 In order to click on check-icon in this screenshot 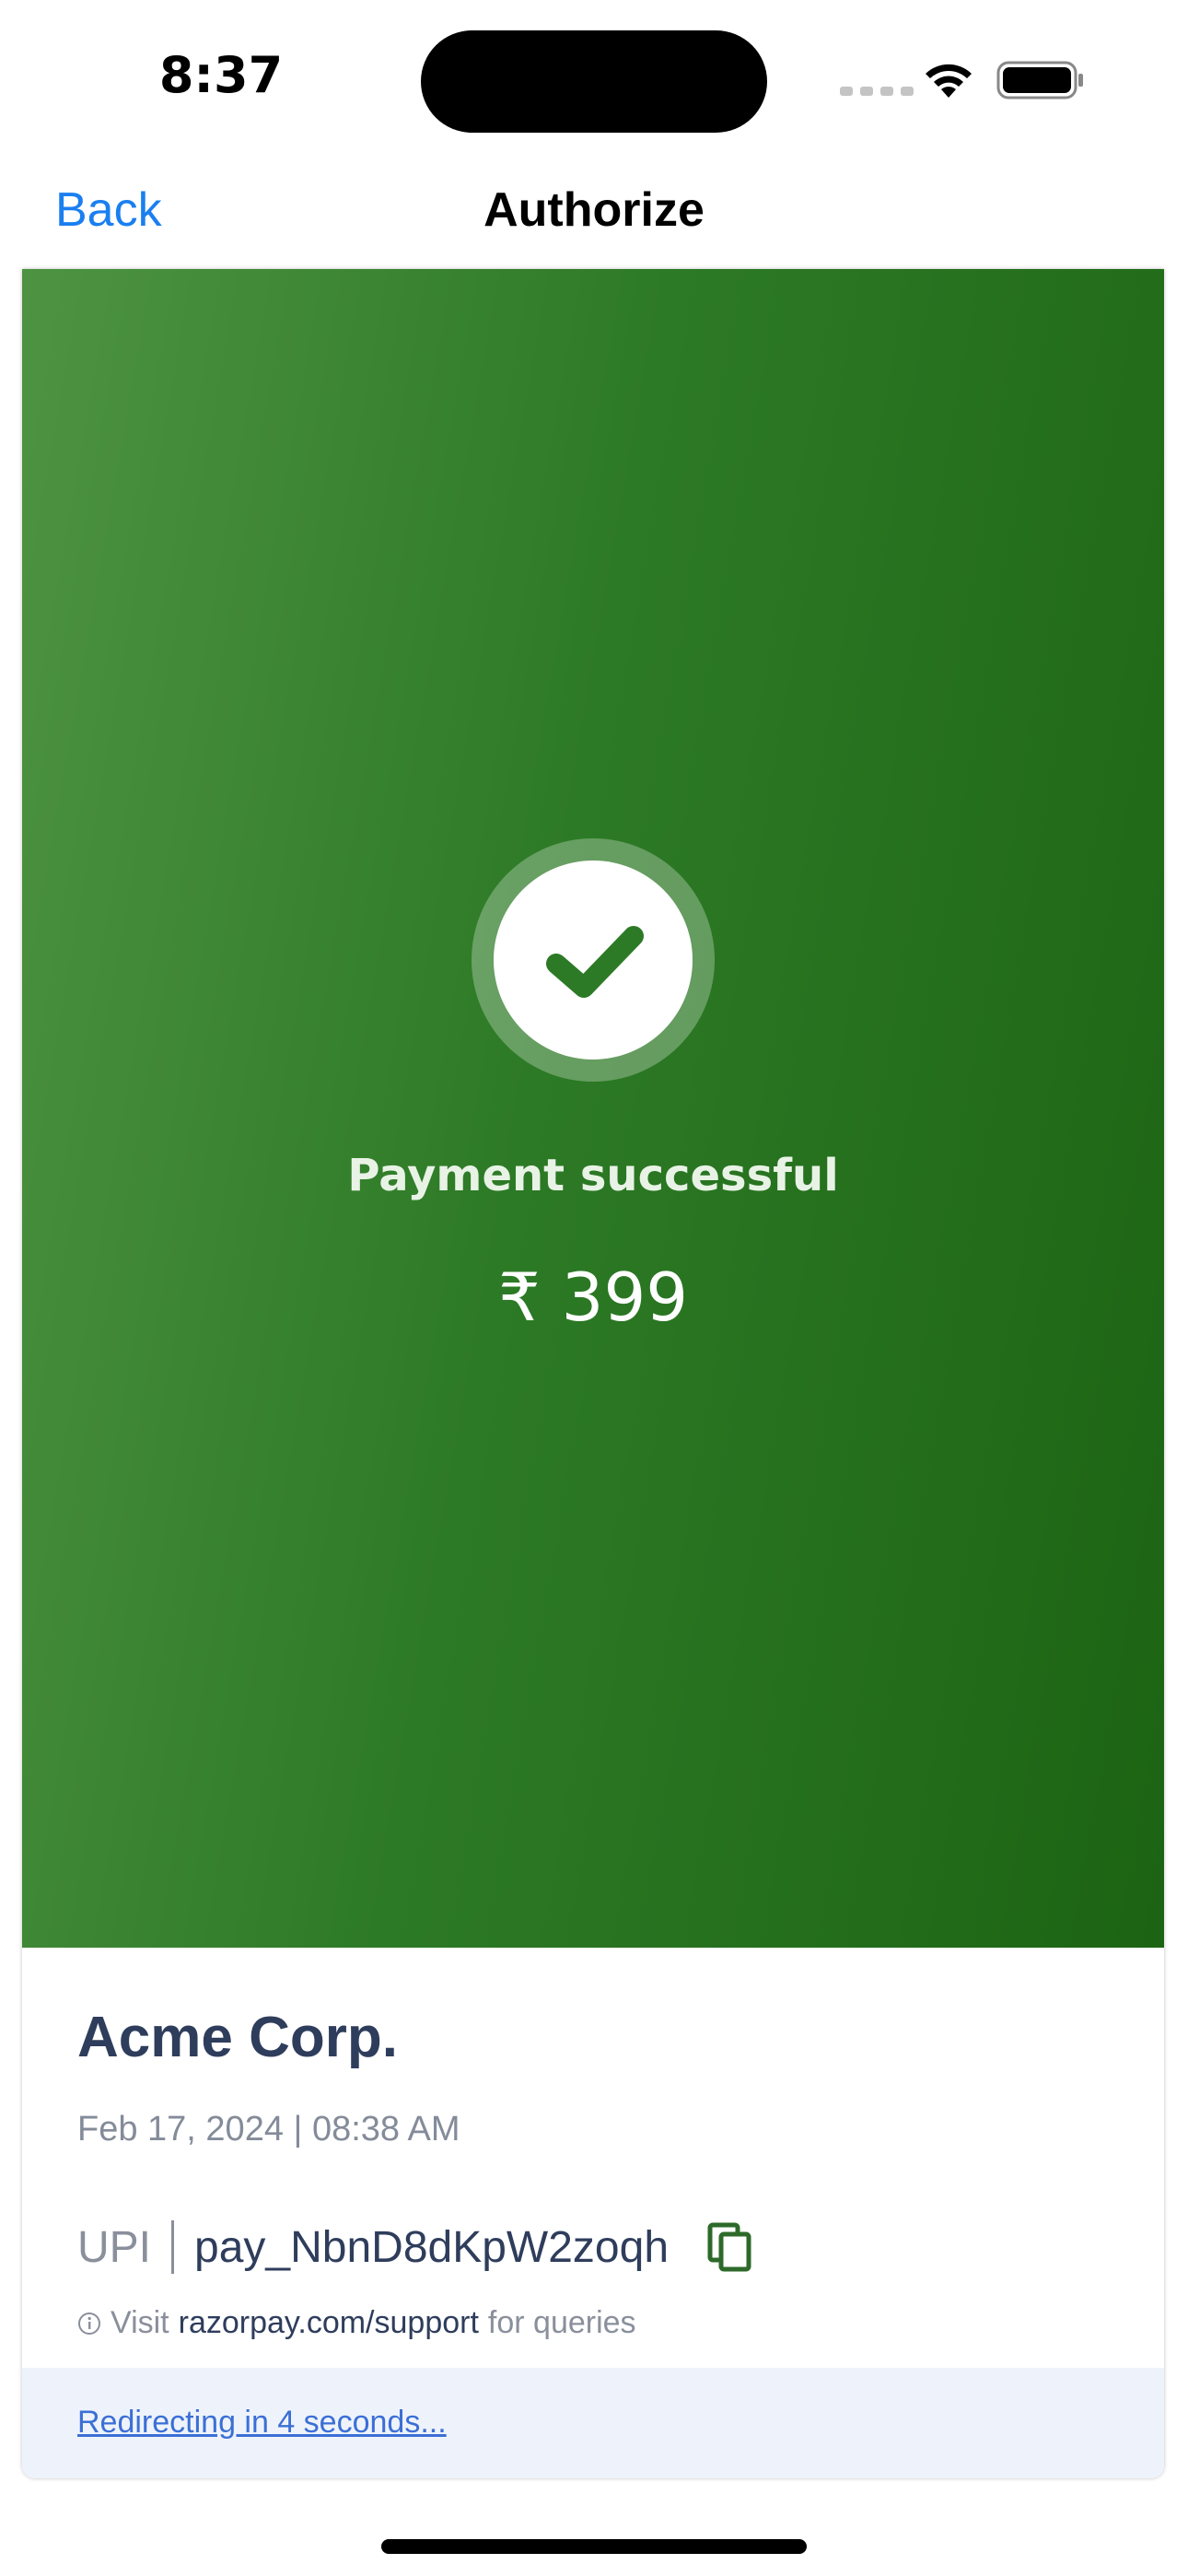, I will do `click(595, 962)`.